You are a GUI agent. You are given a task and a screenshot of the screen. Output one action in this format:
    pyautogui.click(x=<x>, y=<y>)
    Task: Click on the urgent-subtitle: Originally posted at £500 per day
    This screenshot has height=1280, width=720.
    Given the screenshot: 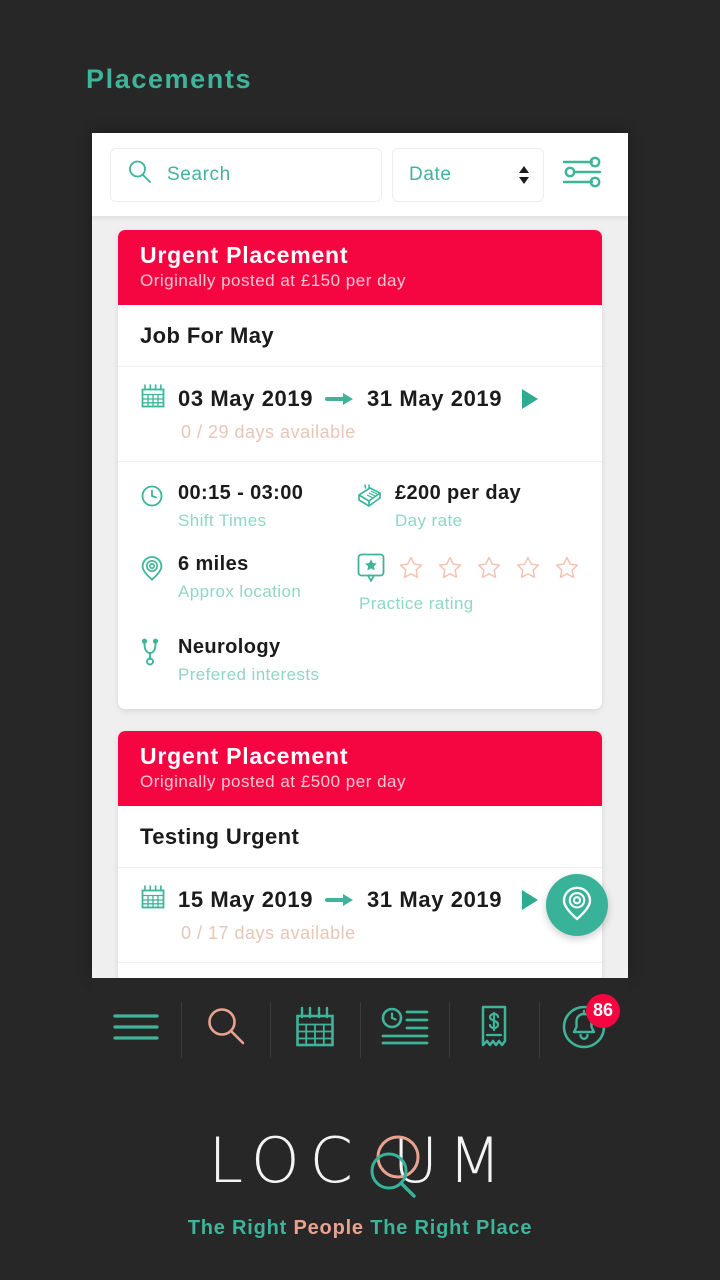 What is the action you would take?
    pyautogui.click(x=273, y=781)
    